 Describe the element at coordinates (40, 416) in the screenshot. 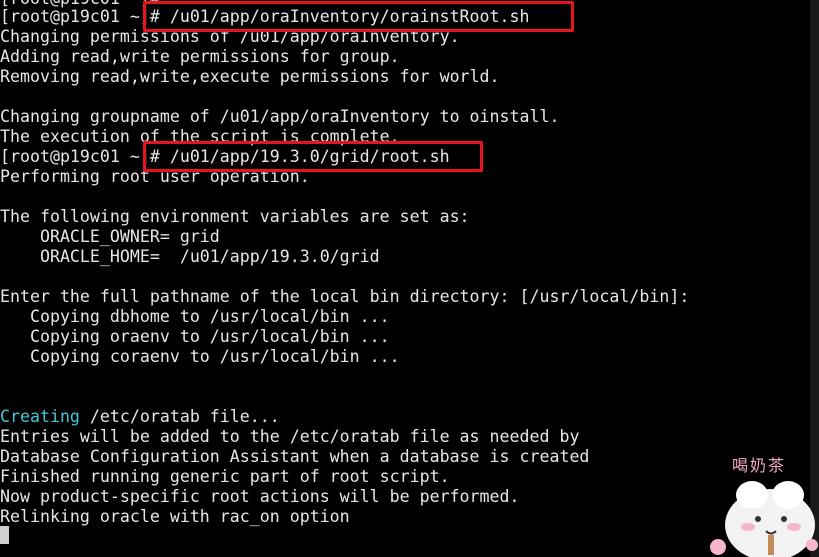

I see `creating-keyword: Creating` at that location.